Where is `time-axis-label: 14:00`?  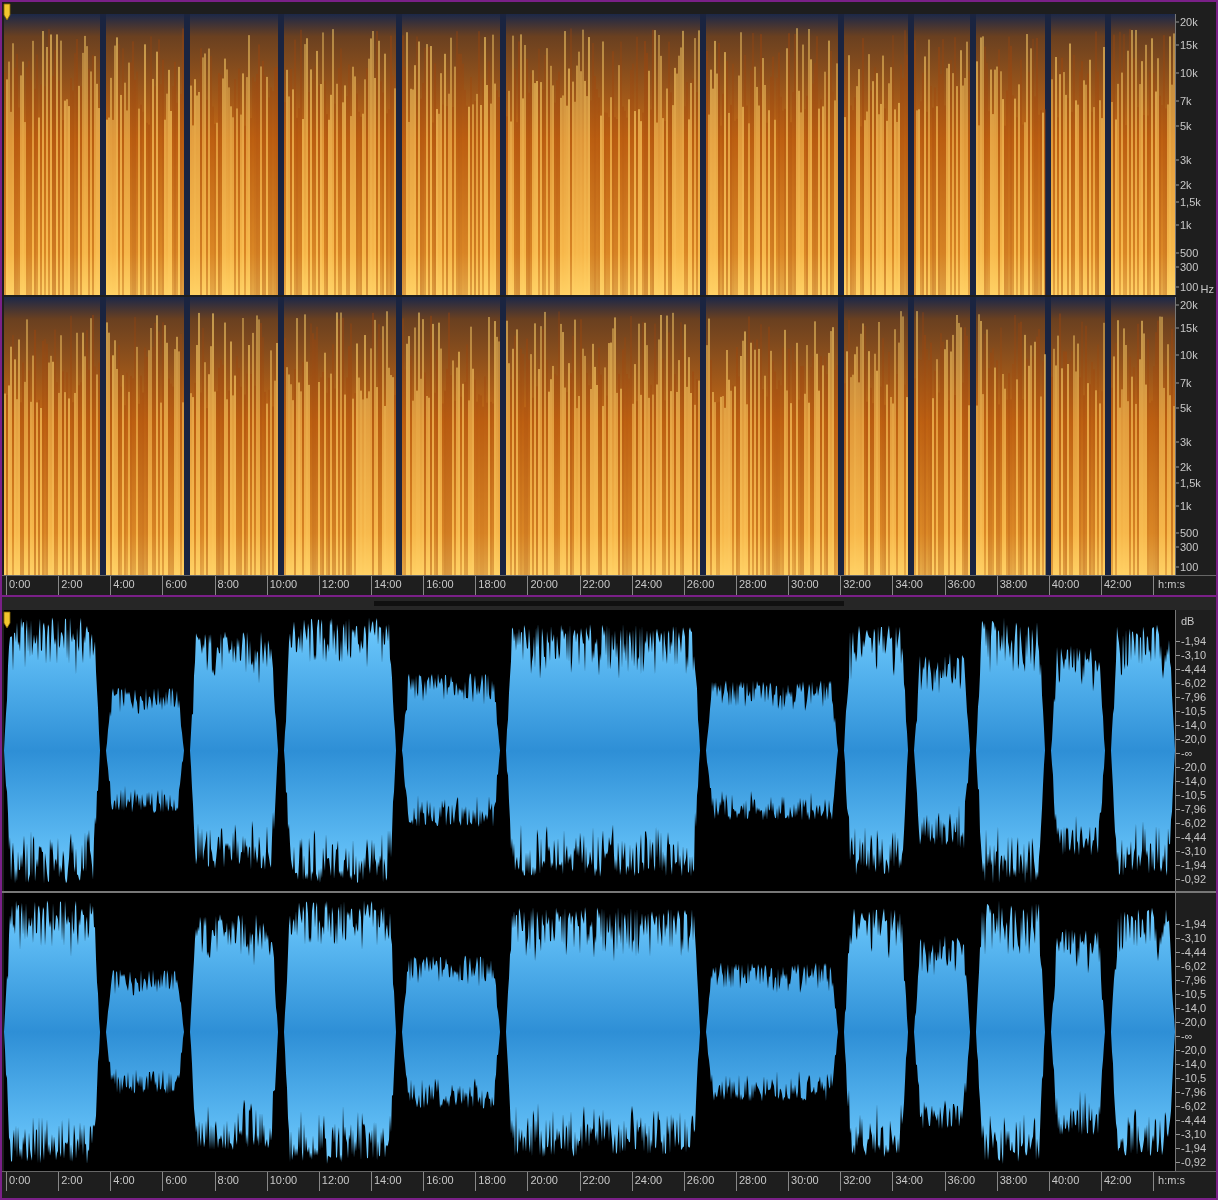
time-axis-label: 14:00 is located at coordinates (397, 1181).